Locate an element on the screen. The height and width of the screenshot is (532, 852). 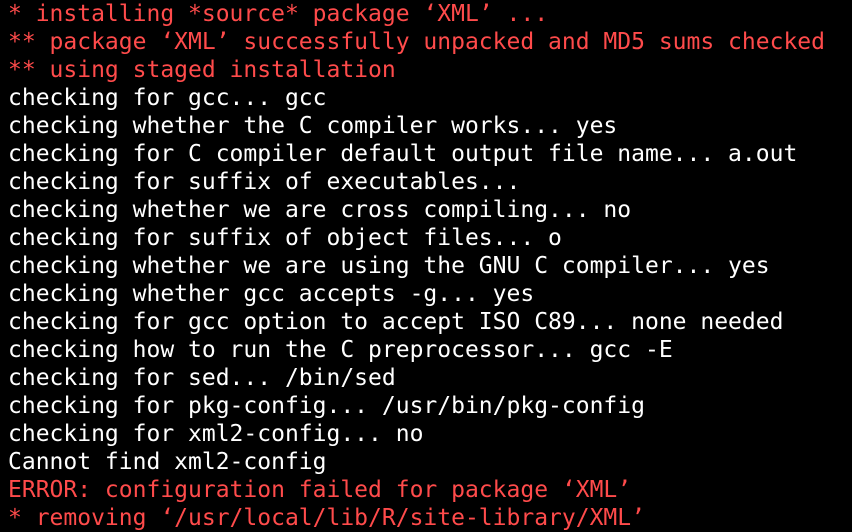
terminal-line-staged: ** using staged installation is located at coordinates (202, 70).